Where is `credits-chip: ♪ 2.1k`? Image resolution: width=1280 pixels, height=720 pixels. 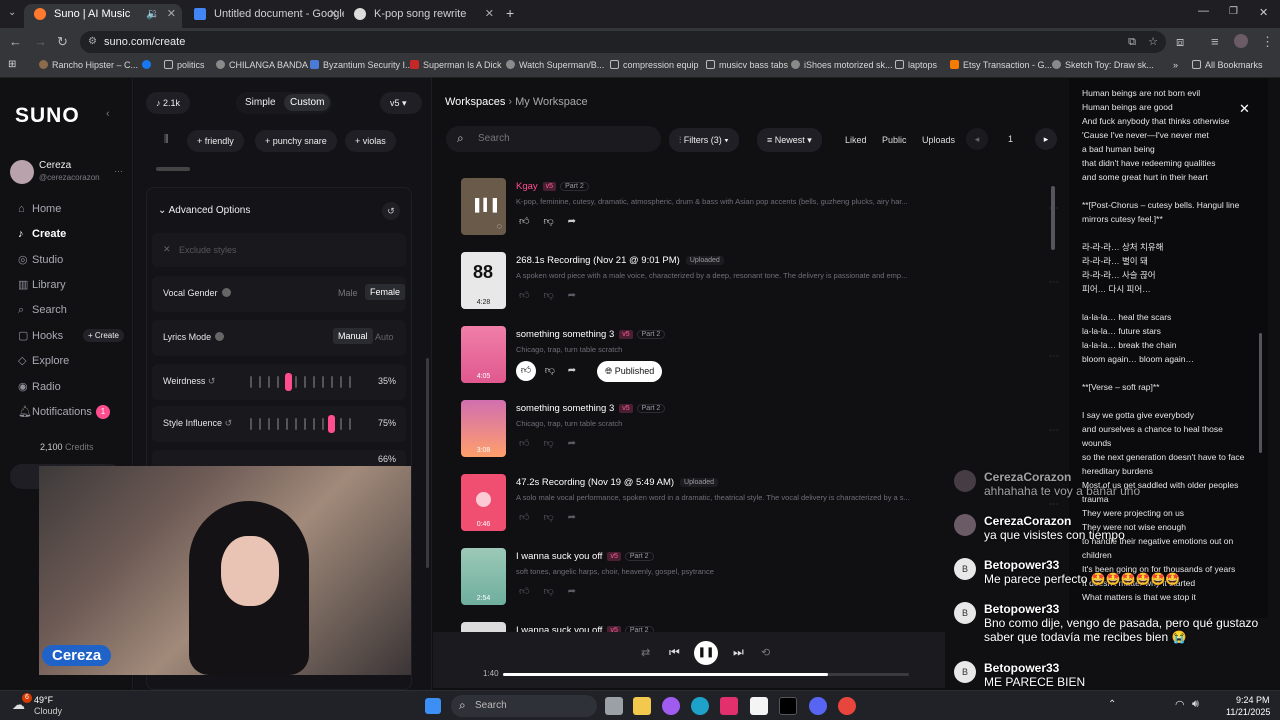 credits-chip: ♪ 2.1k is located at coordinates (168, 103).